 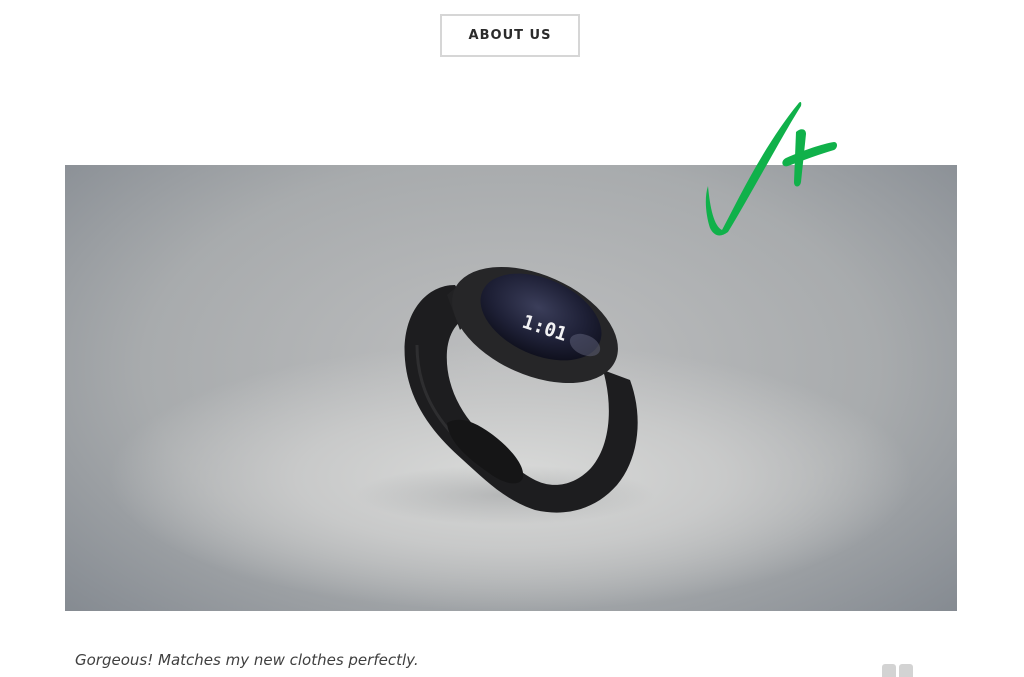 What do you see at coordinates (898, 670) in the screenshot?
I see `quote-icon` at bounding box center [898, 670].